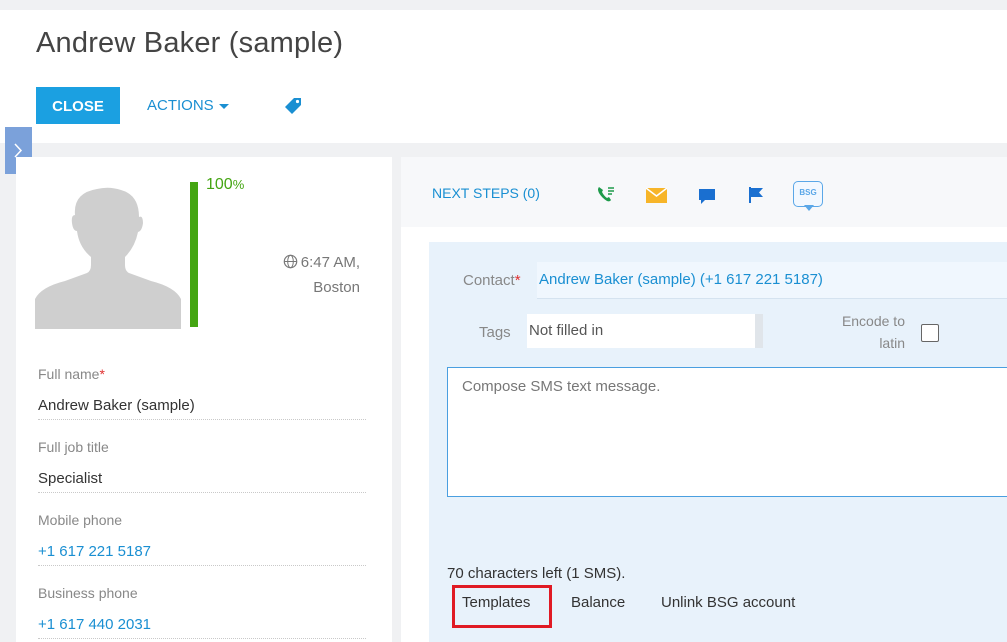 This screenshot has height=642, width=1007. I want to click on contact-value: Andrew Baker (sample) (+1 617 221 5187), so click(681, 279).